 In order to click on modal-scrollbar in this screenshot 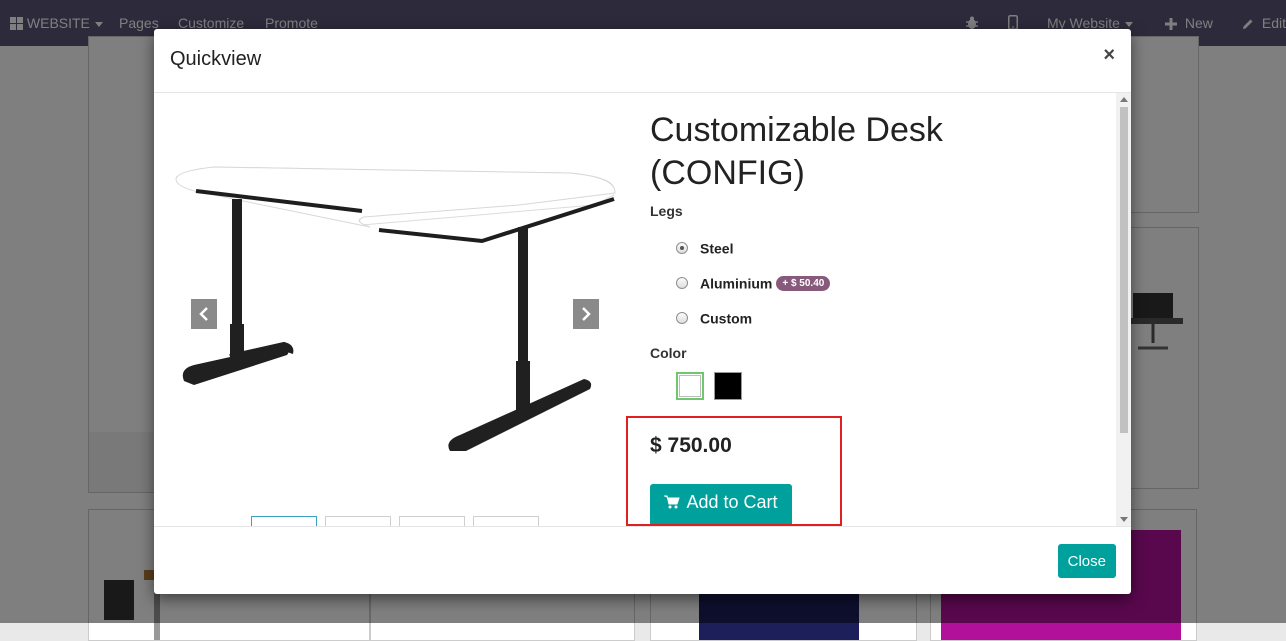, I will do `click(1123, 309)`.